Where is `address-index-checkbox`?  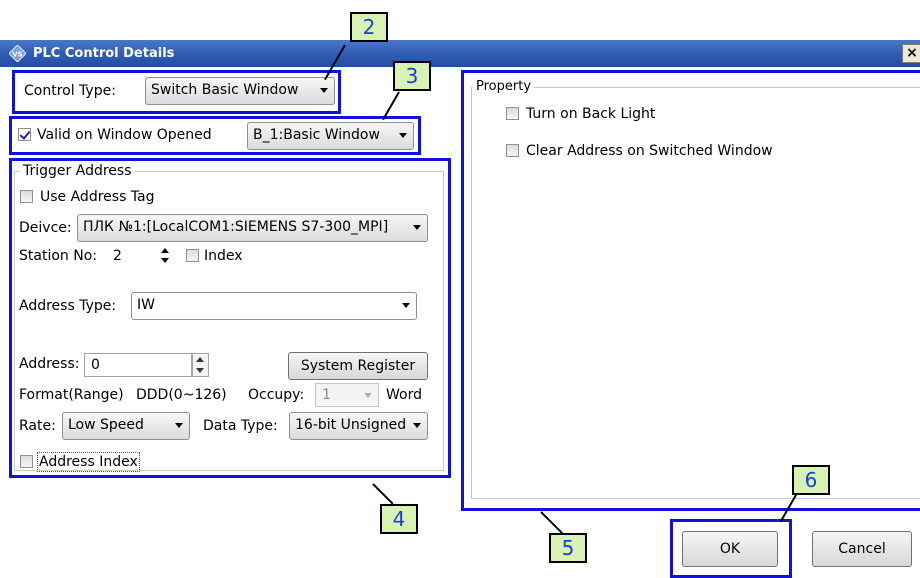
address-index-checkbox is located at coordinates (26, 461).